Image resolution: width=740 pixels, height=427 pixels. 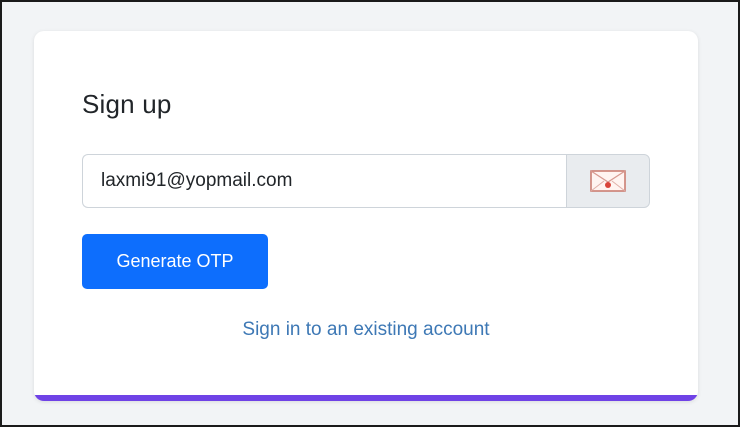 I want to click on generate-otp-button: Generate OTP, so click(x=175, y=261).